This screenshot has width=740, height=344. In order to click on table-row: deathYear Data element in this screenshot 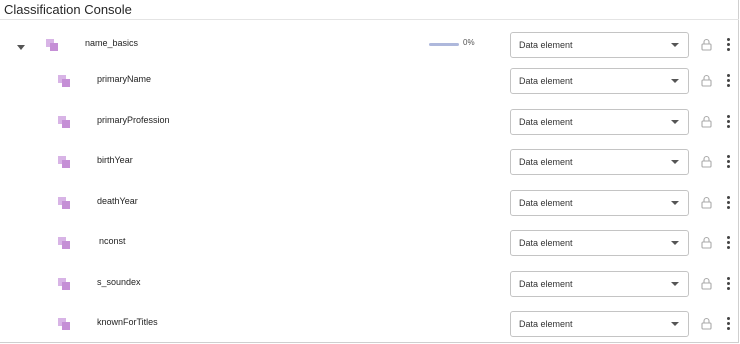, I will do `click(369, 210)`.